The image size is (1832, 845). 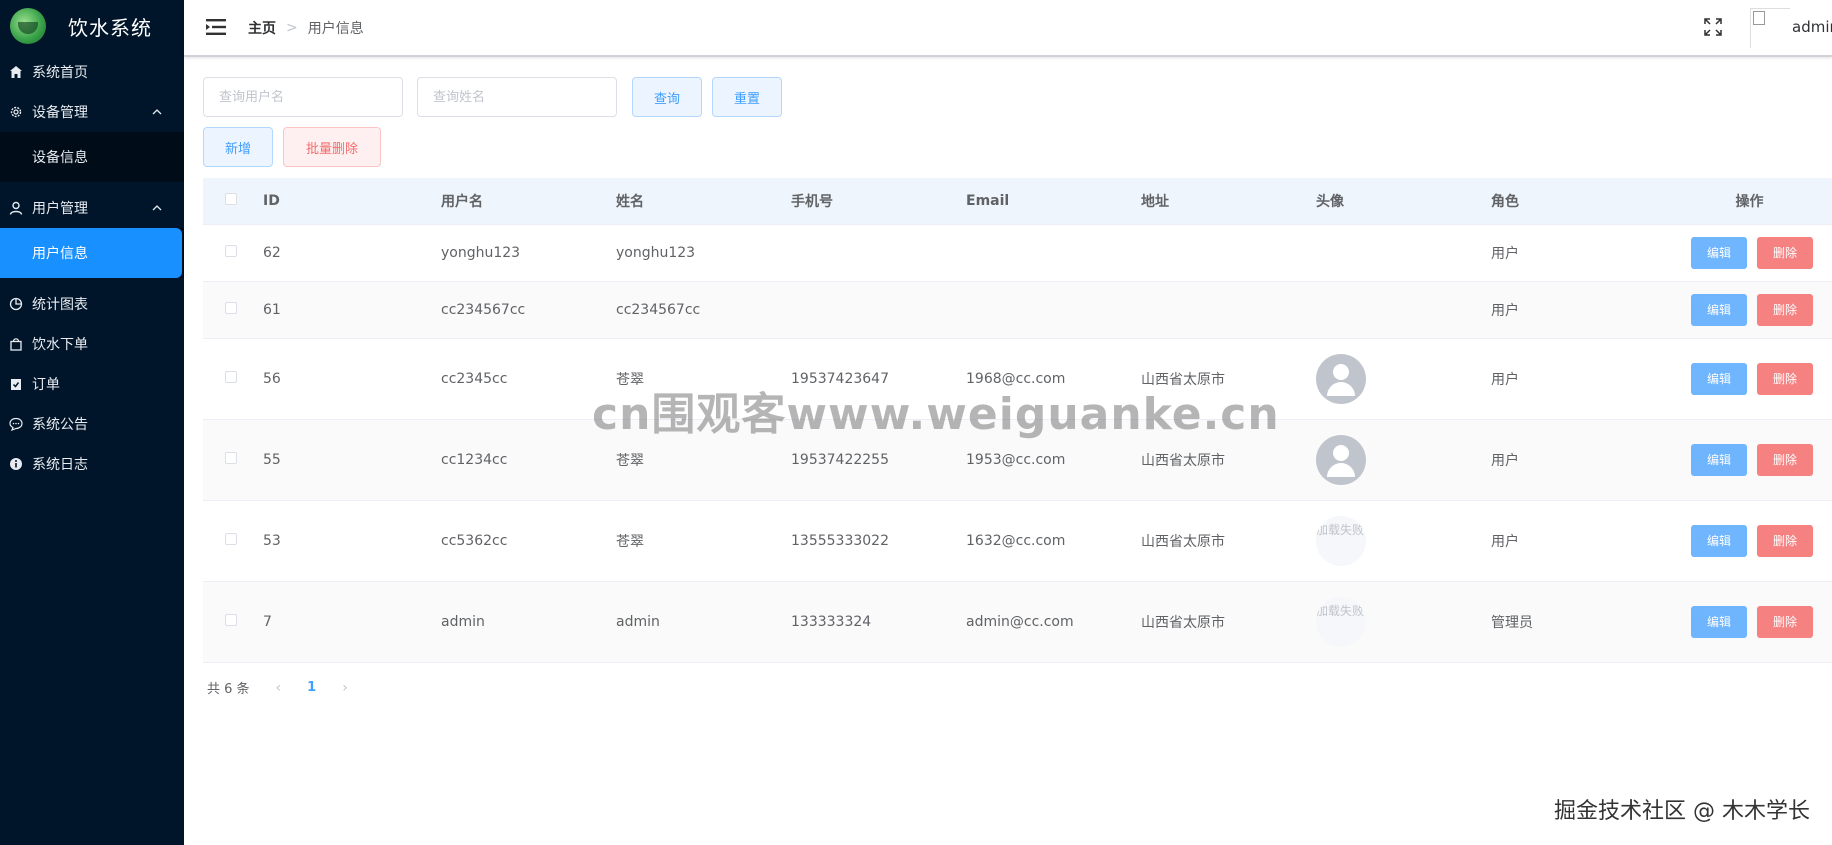 What do you see at coordinates (352, 310) in the screenshot?
I see `cell-id: 61` at bounding box center [352, 310].